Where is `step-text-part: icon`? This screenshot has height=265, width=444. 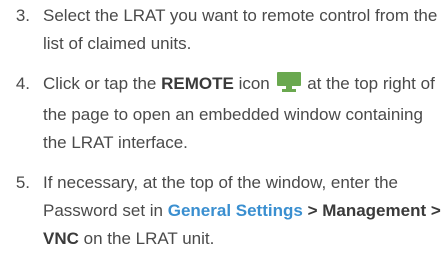 step-text-part: icon is located at coordinates (251, 83).